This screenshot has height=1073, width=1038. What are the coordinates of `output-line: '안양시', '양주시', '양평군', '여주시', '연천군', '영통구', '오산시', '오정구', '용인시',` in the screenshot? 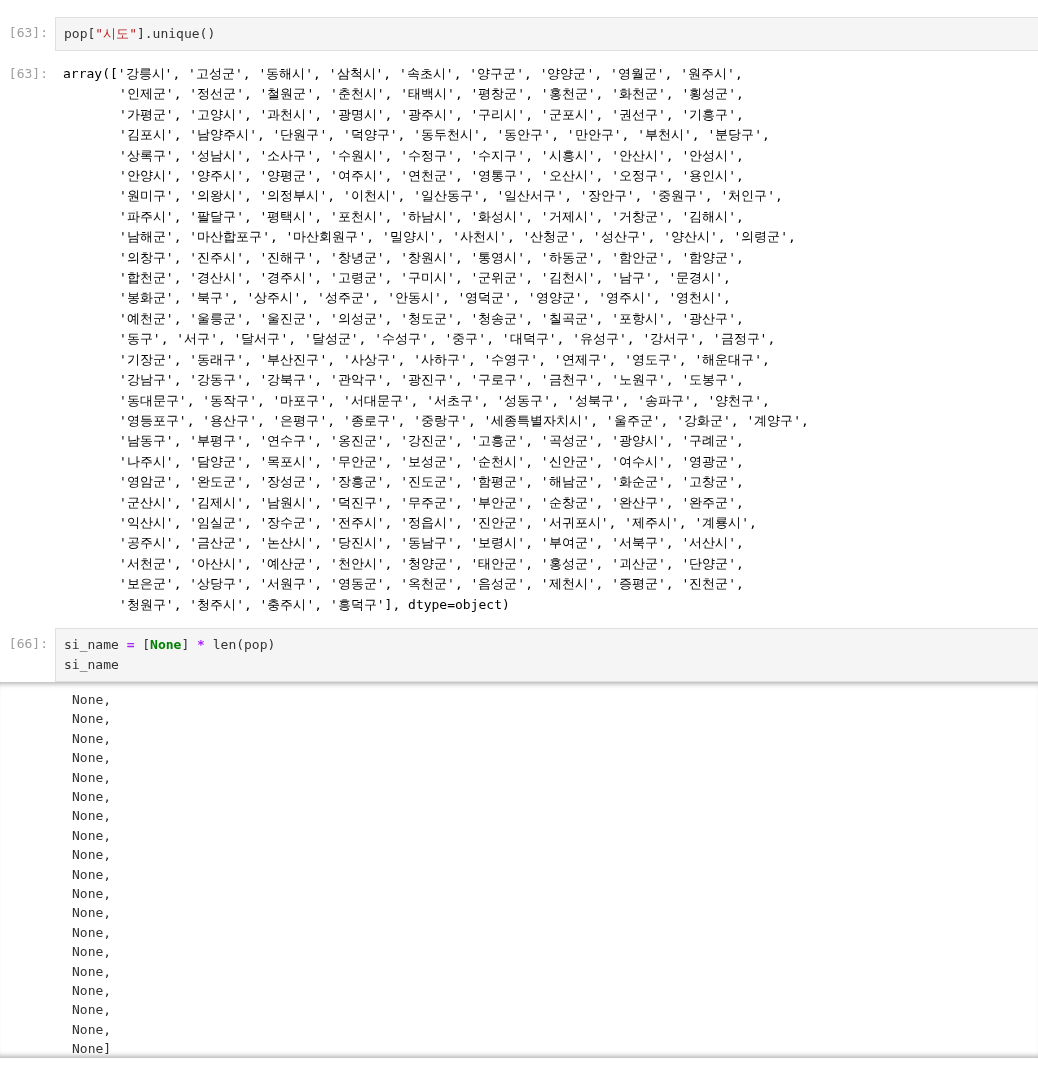 It's located at (432, 176).